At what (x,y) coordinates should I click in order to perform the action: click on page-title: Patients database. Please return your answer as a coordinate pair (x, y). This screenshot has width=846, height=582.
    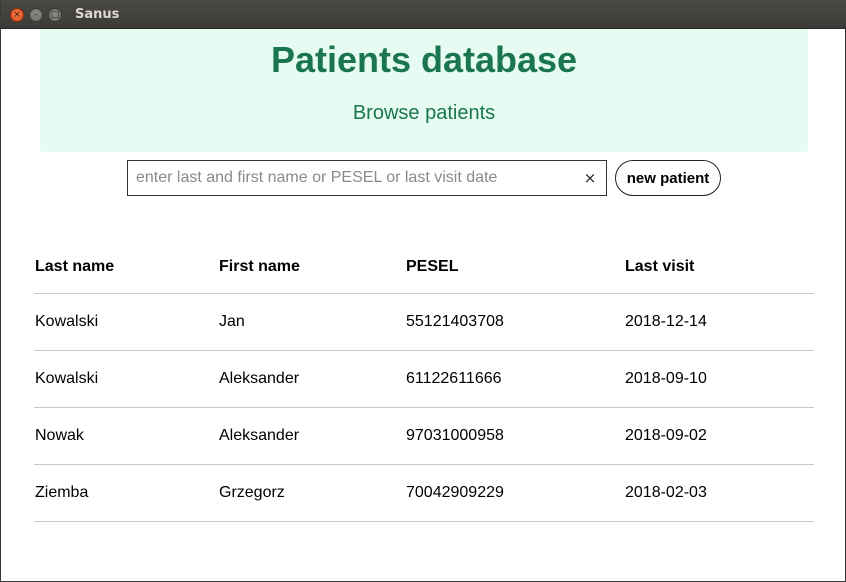
    Looking at the image, I should click on (424, 59).